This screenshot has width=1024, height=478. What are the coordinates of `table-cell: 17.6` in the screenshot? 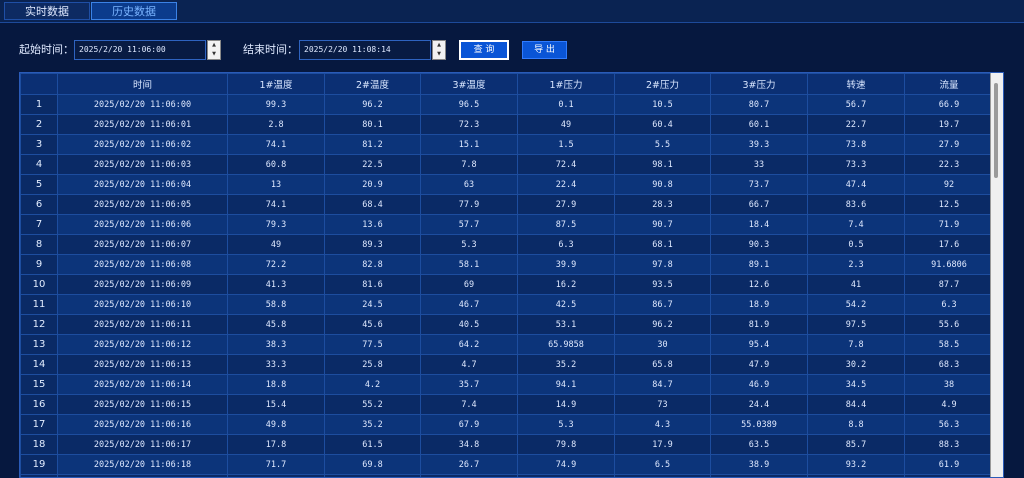 It's located at (949, 244).